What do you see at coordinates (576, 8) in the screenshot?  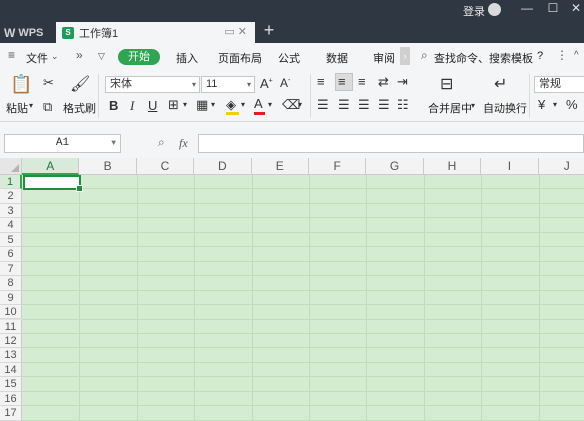 I see `close-window-icon: ✕` at bounding box center [576, 8].